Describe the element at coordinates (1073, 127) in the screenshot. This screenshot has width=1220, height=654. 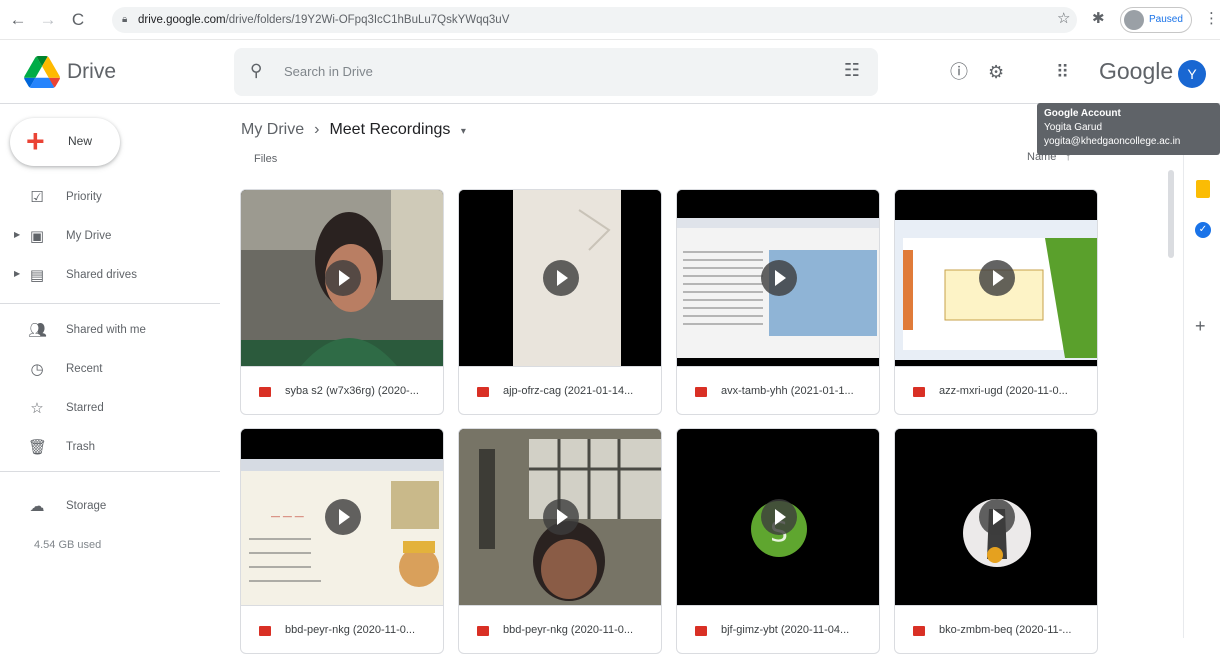
I see `tooltip-user-name: Yogita Garud` at that location.